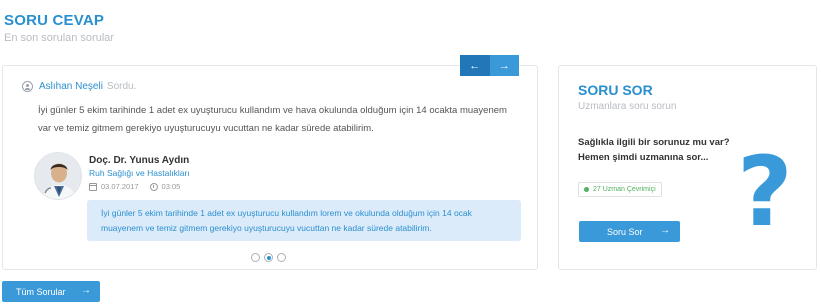 The height and width of the screenshot is (308, 821). What do you see at coordinates (71, 86) in the screenshot?
I see `asker-name: Aslıhan Neşeli` at bounding box center [71, 86].